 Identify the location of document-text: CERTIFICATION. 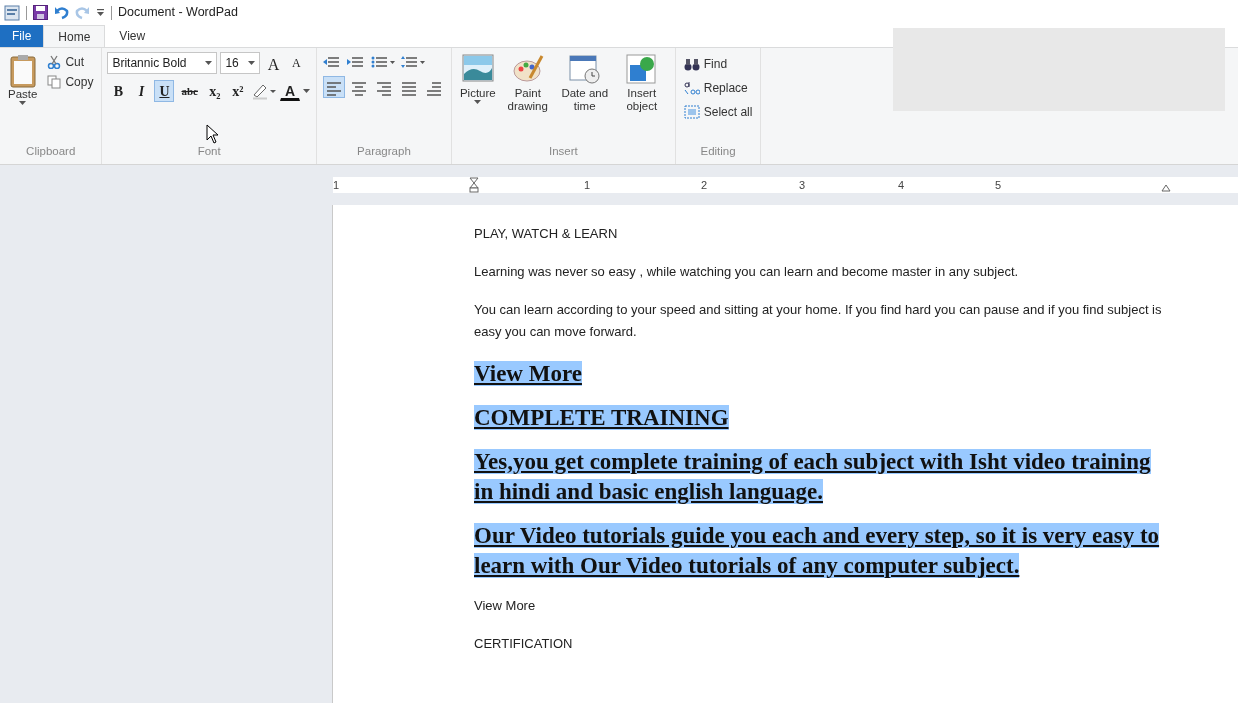
(524, 643).